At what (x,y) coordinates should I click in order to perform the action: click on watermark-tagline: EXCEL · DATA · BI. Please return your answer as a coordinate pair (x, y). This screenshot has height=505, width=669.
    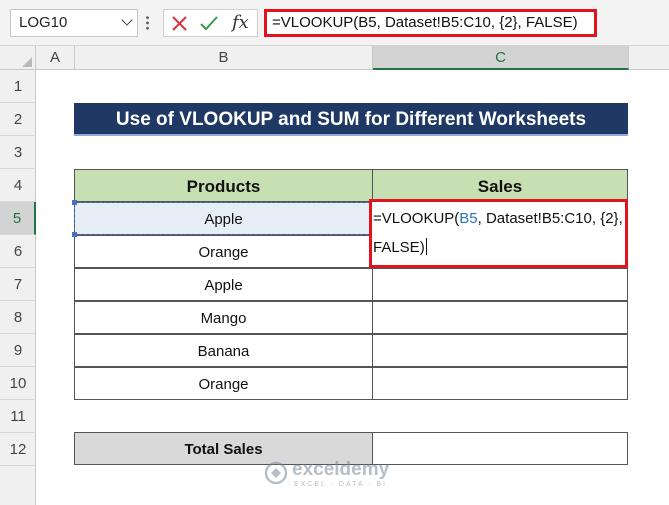
    Looking at the image, I should click on (340, 484).